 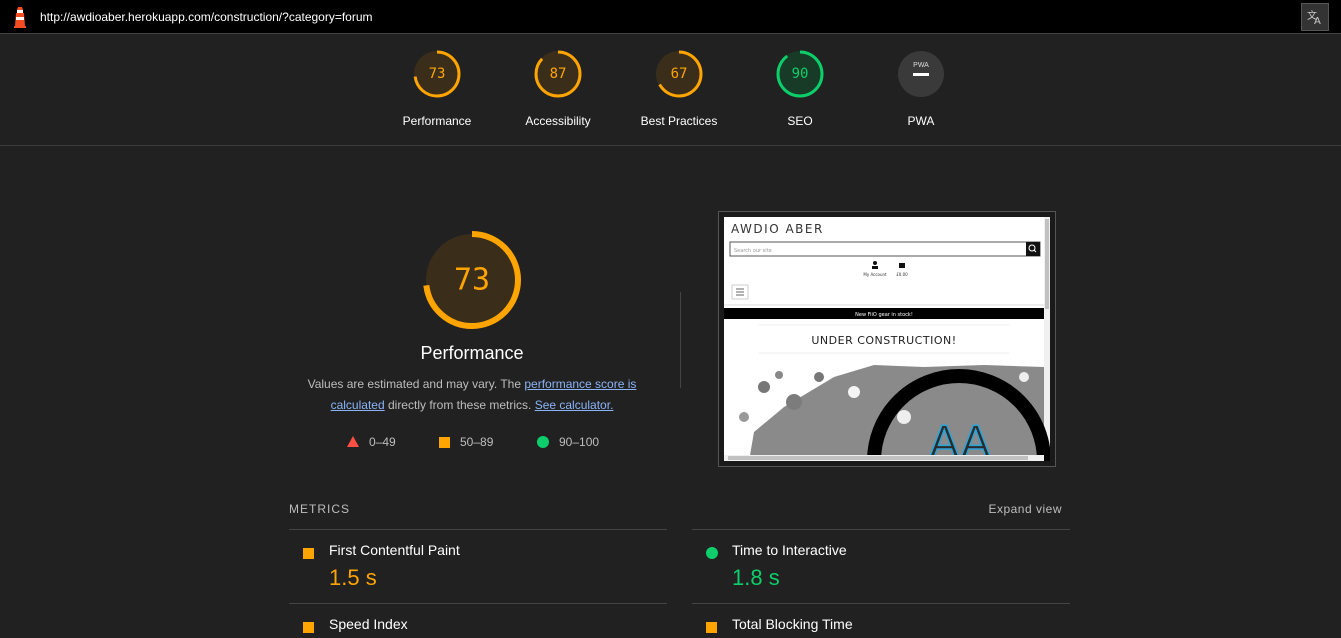 I want to click on gauge-label: Best Practices, so click(x=679, y=121).